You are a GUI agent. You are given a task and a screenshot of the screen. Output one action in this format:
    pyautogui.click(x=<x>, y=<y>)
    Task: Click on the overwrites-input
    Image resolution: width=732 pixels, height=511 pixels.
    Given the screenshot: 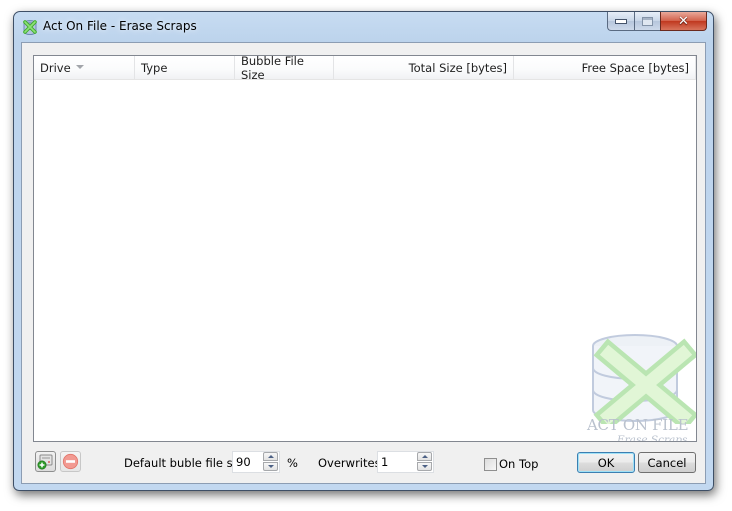 What is the action you would take?
    pyautogui.click(x=396, y=462)
    